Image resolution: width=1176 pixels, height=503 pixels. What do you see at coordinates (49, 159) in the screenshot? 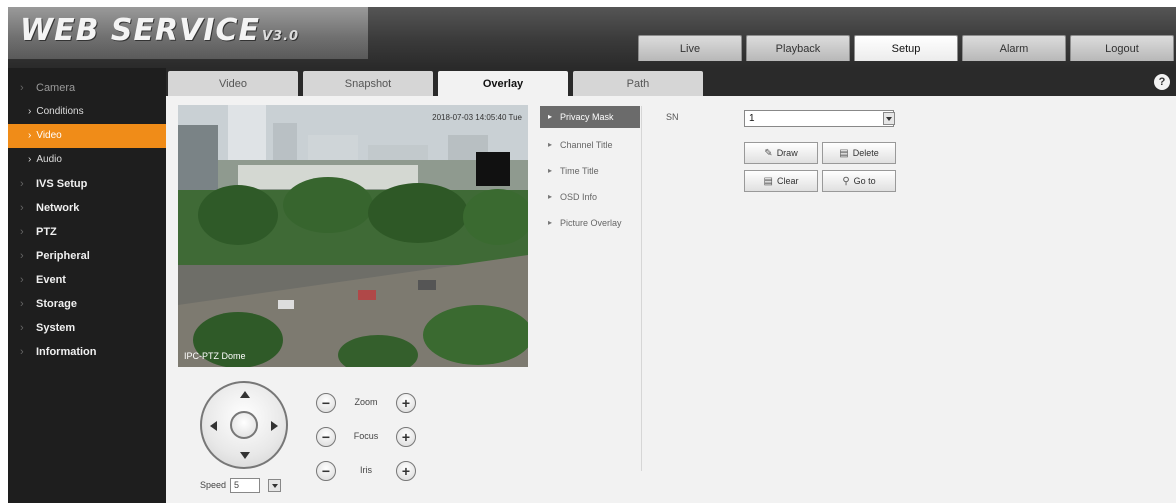
I see `sidebar-sub-label: Audio` at bounding box center [49, 159].